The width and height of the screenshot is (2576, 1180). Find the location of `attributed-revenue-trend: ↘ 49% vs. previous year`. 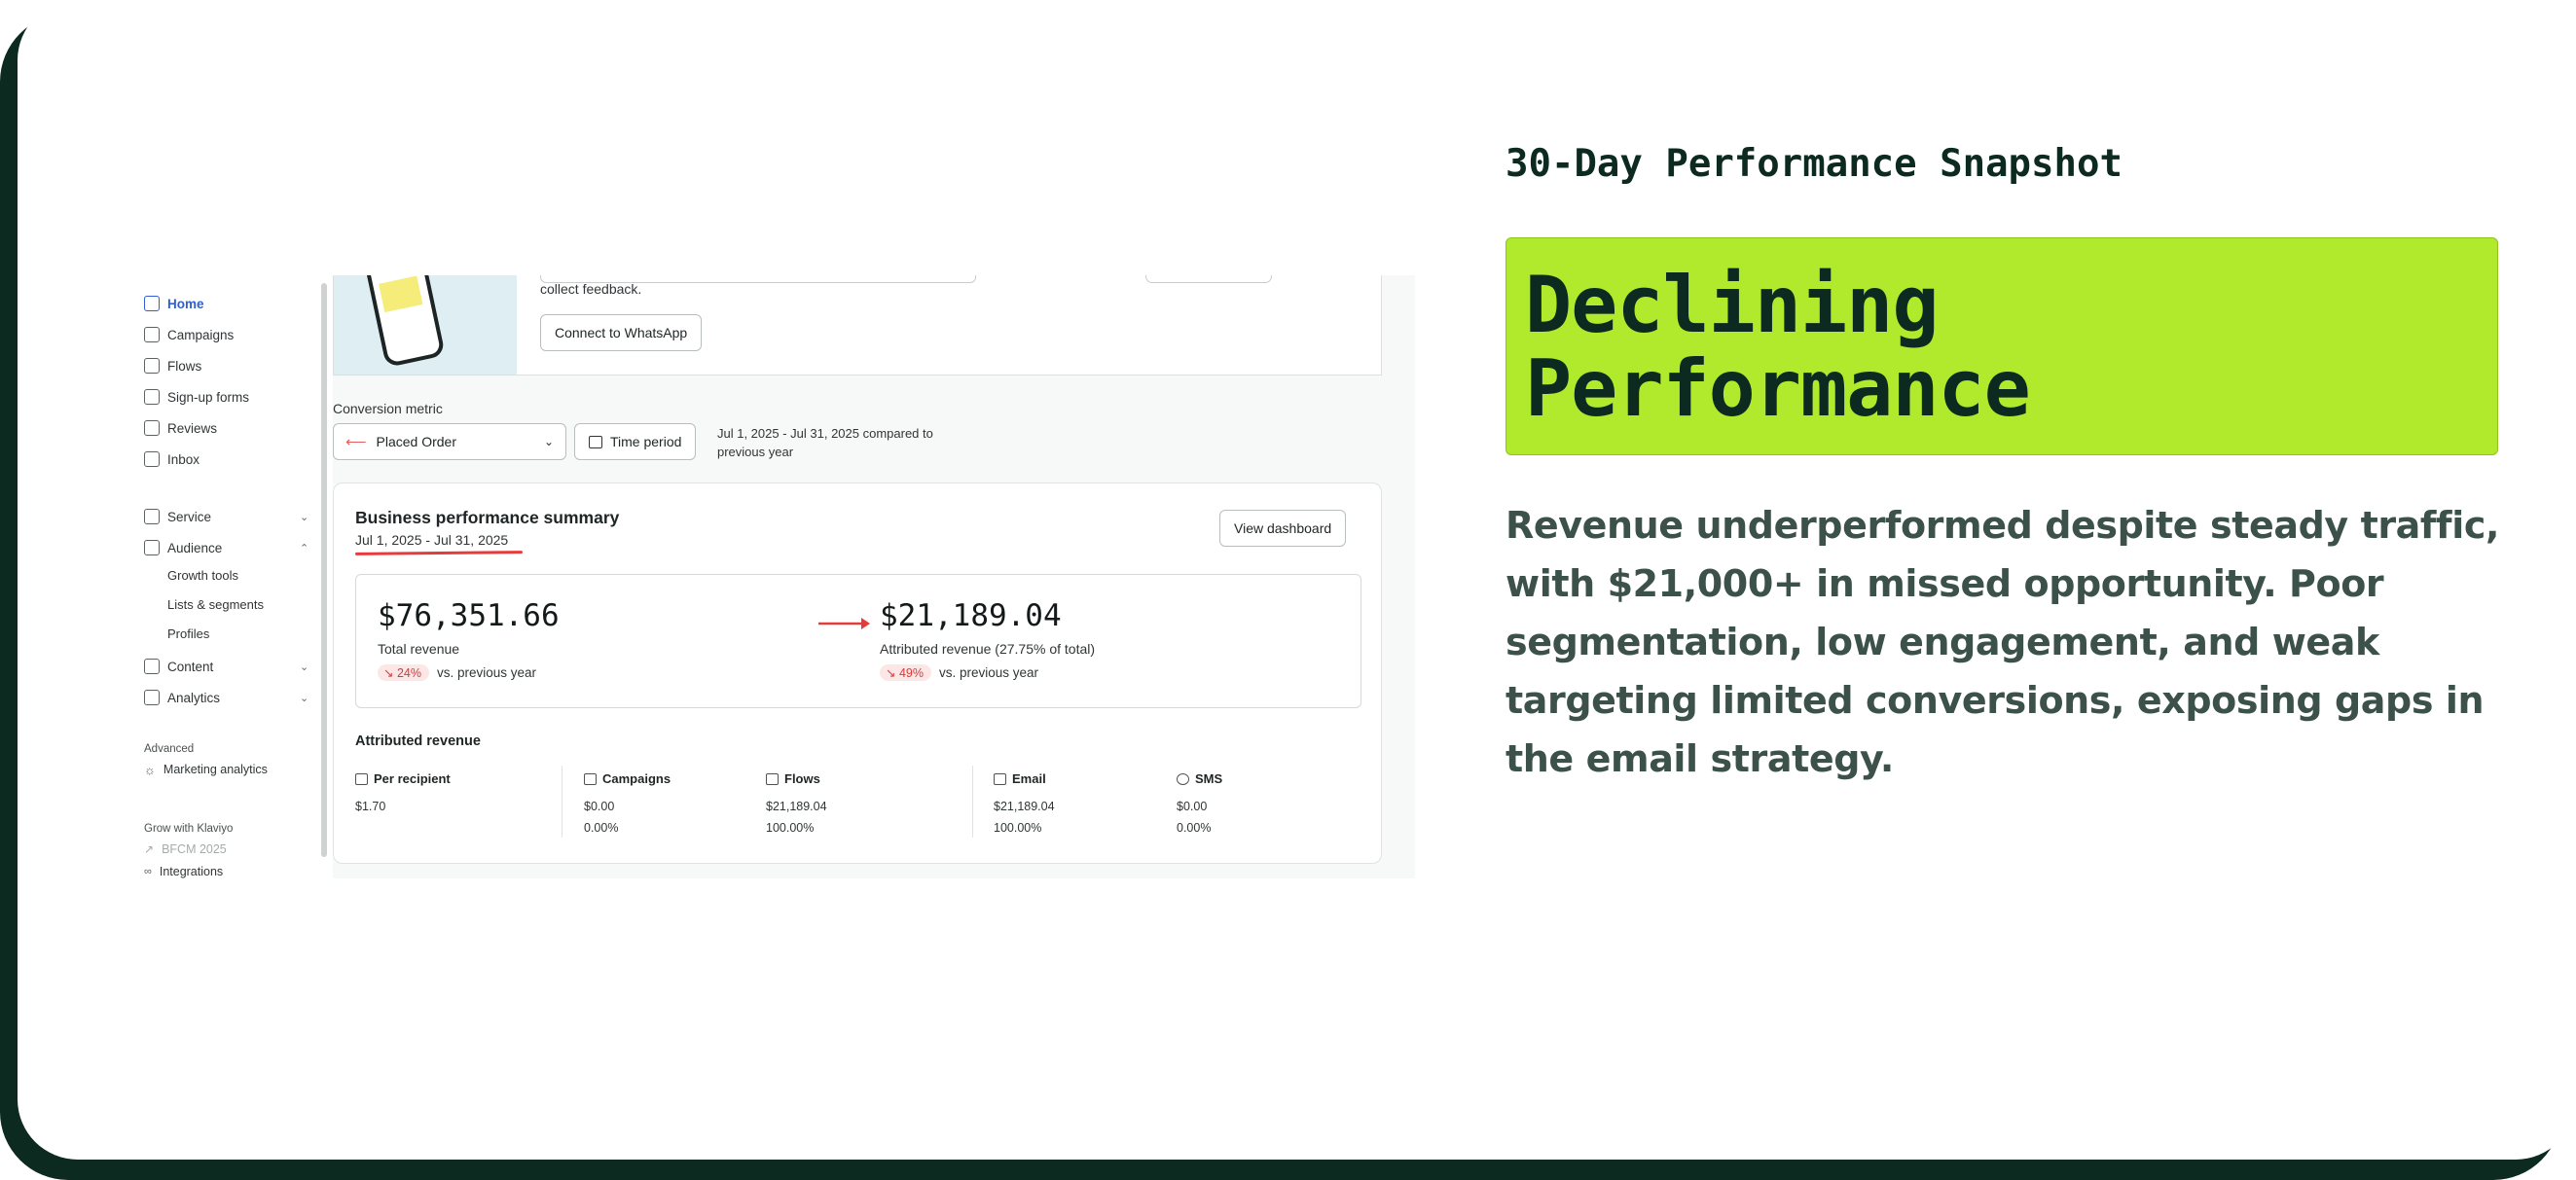

attributed-revenue-trend: ↘ 49% vs. previous year is located at coordinates (959, 672).